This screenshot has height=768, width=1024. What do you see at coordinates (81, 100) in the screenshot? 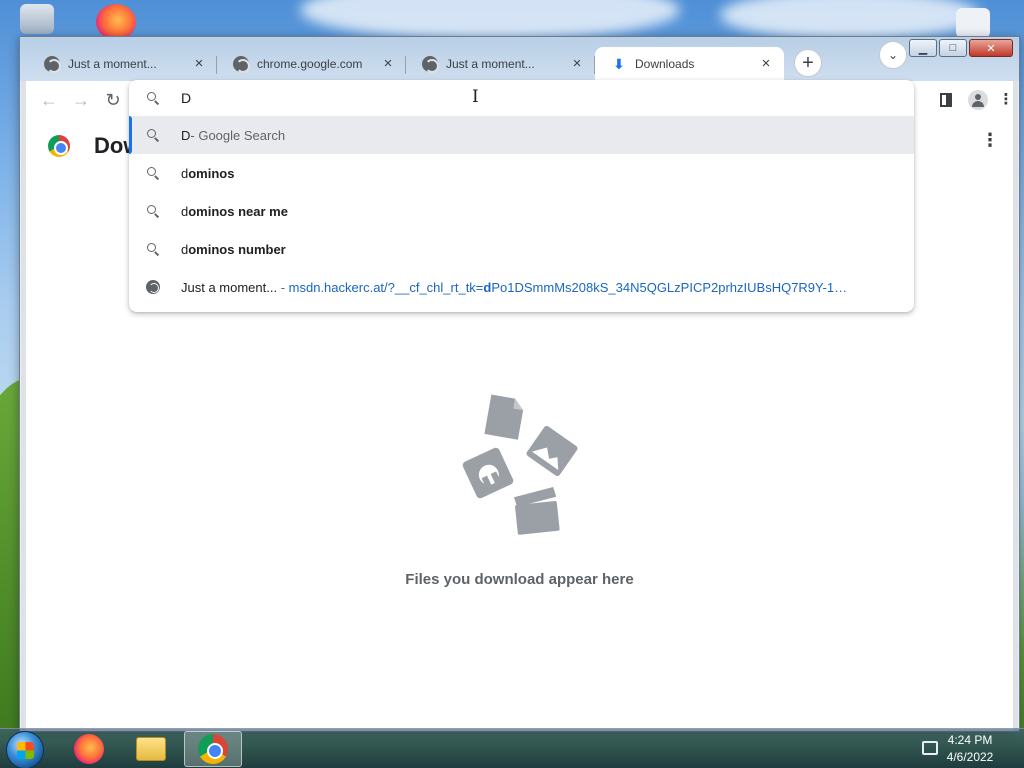
I see `forward-button: →` at bounding box center [81, 100].